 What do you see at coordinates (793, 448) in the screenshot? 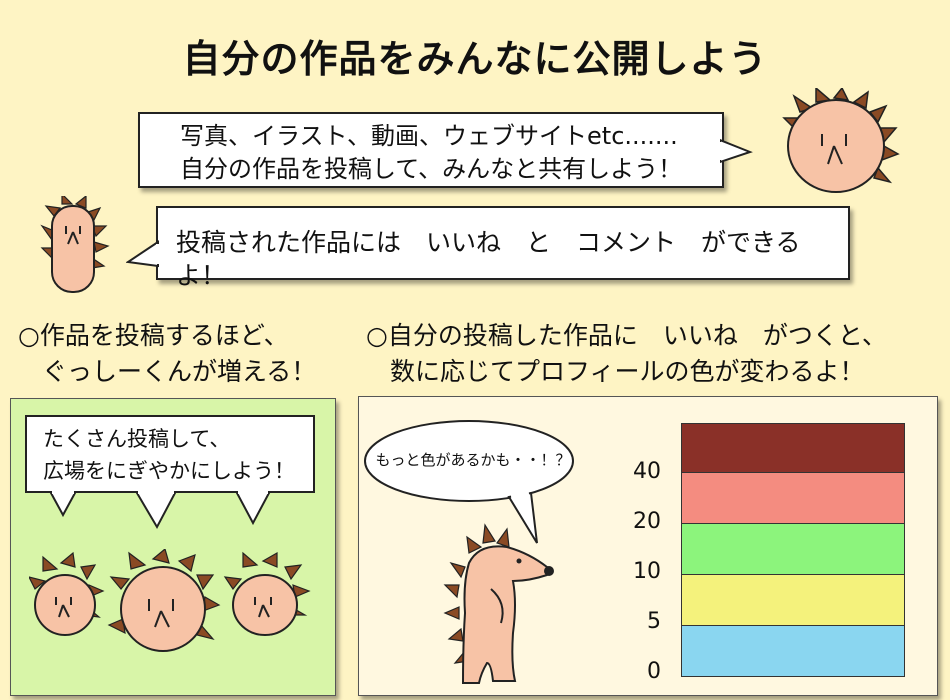
I see `color-band-40-plus` at bounding box center [793, 448].